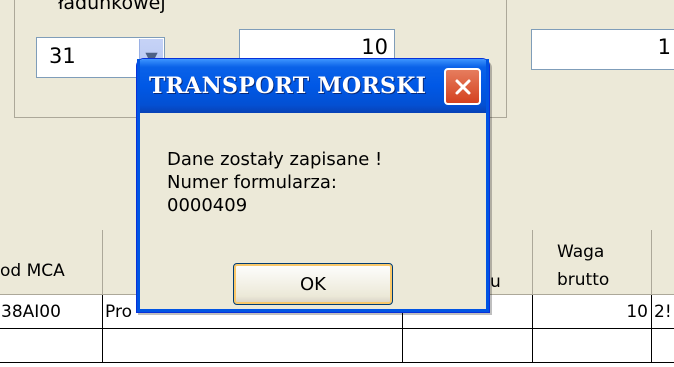 This screenshot has width=674, height=367. What do you see at coordinates (62, 56) in the screenshot?
I see `day-combobox-value: 31` at bounding box center [62, 56].